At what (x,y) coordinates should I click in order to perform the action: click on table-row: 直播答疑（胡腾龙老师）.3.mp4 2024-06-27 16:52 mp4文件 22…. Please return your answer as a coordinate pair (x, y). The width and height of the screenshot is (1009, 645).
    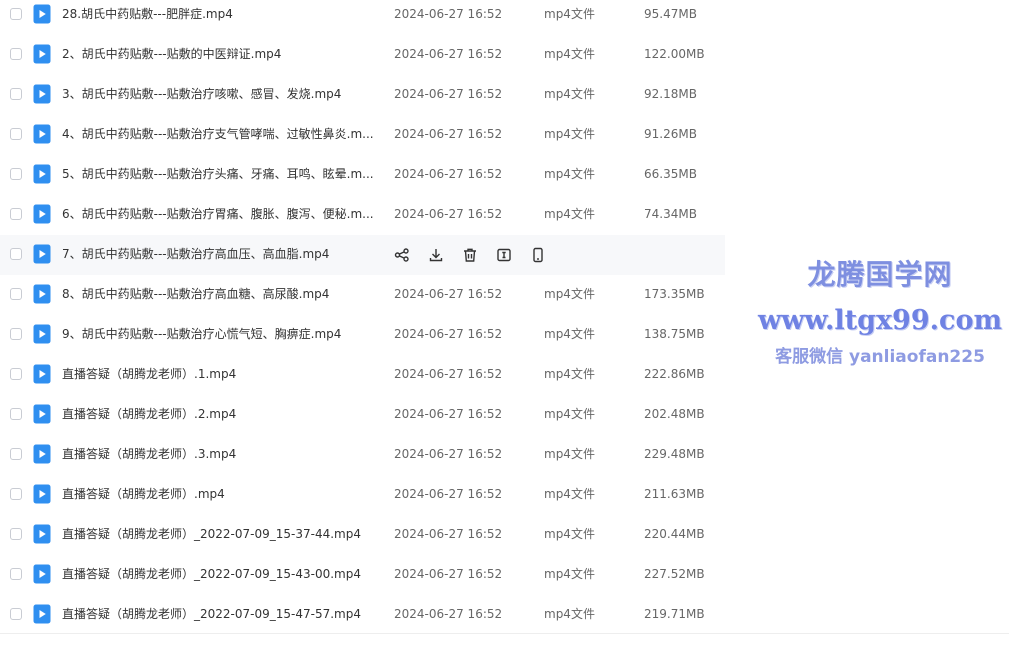
    Looking at the image, I should click on (362, 455).